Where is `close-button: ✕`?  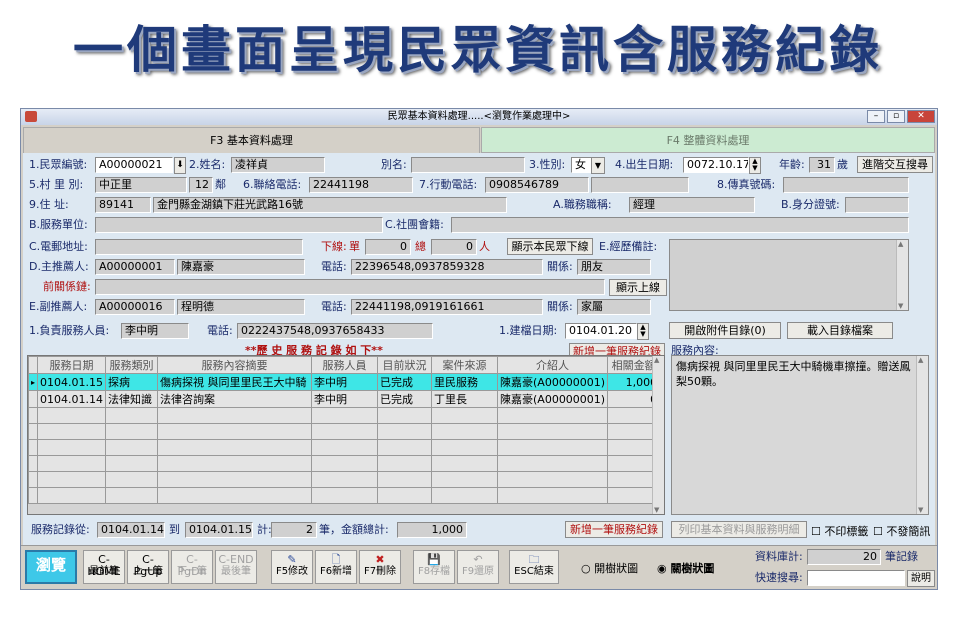
close-button: ✕ is located at coordinates (921, 116).